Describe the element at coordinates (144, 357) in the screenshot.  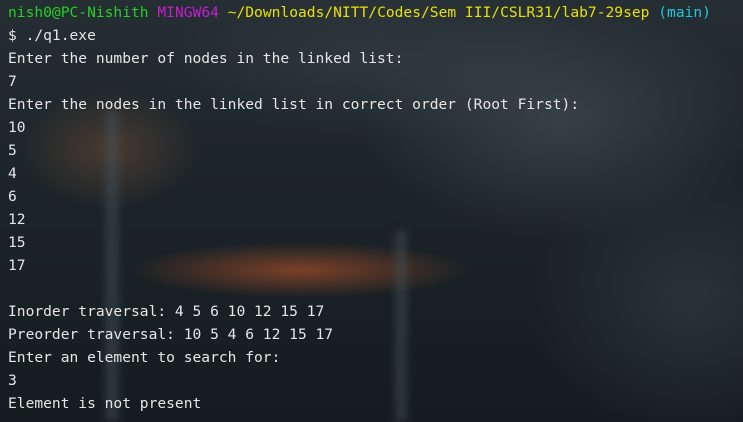
I see `output-line: Enter an element to search for:` at that location.